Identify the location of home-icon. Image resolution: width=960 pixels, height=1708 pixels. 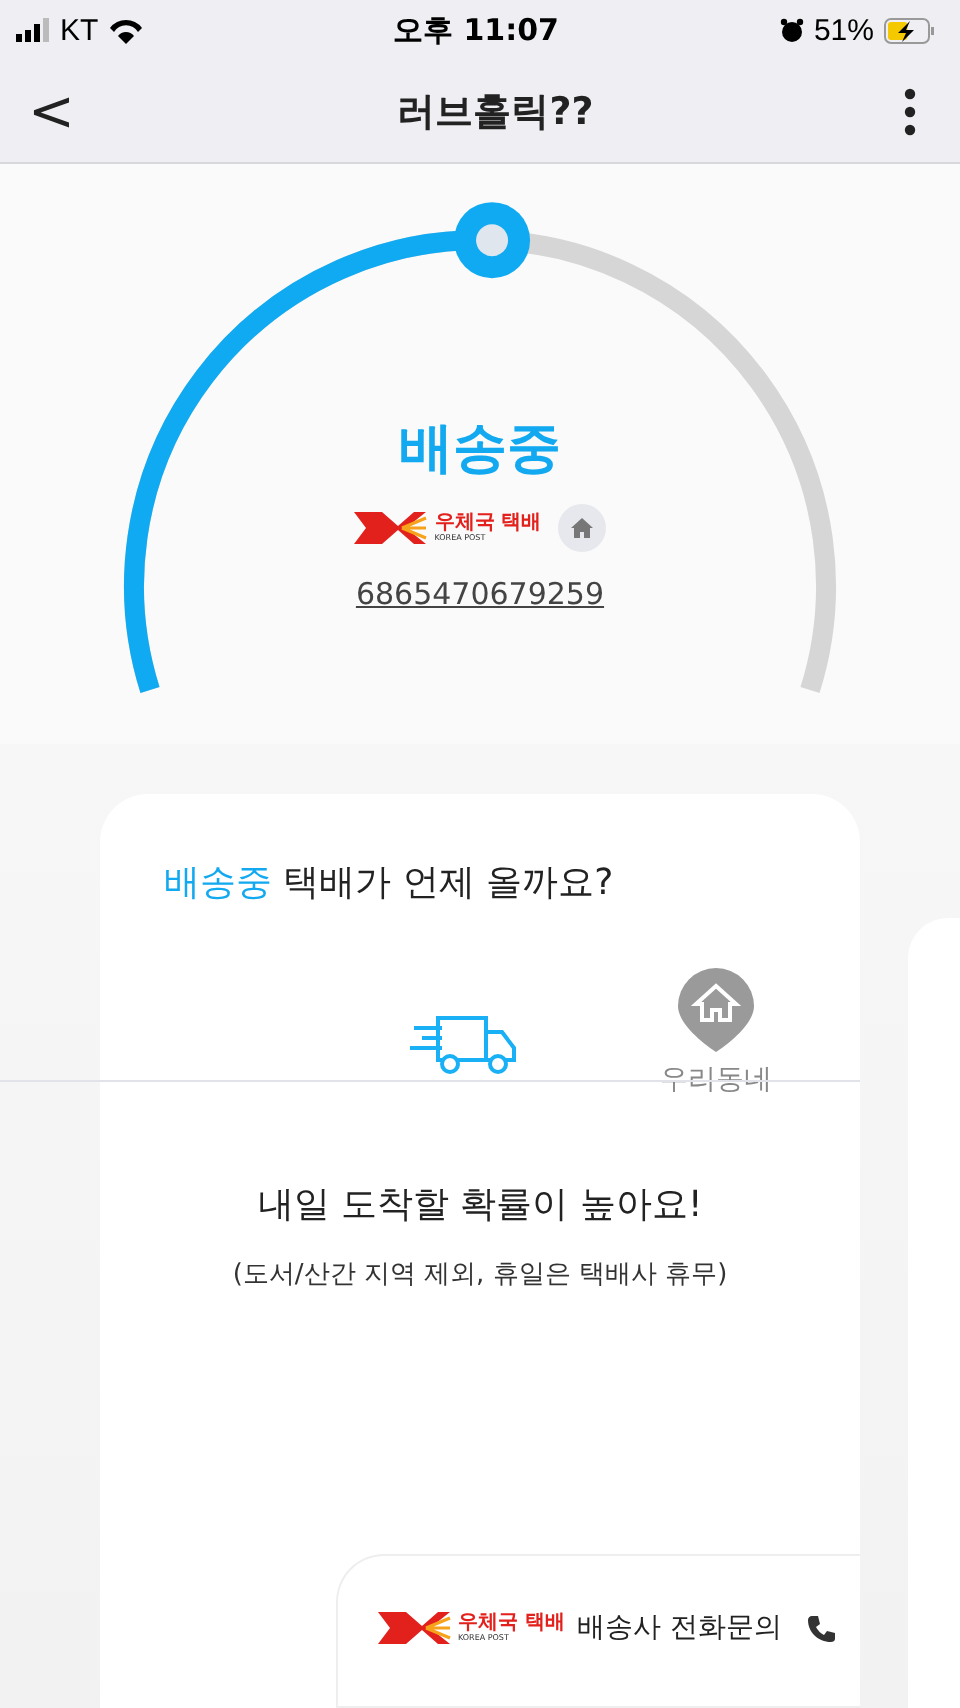
(581, 528).